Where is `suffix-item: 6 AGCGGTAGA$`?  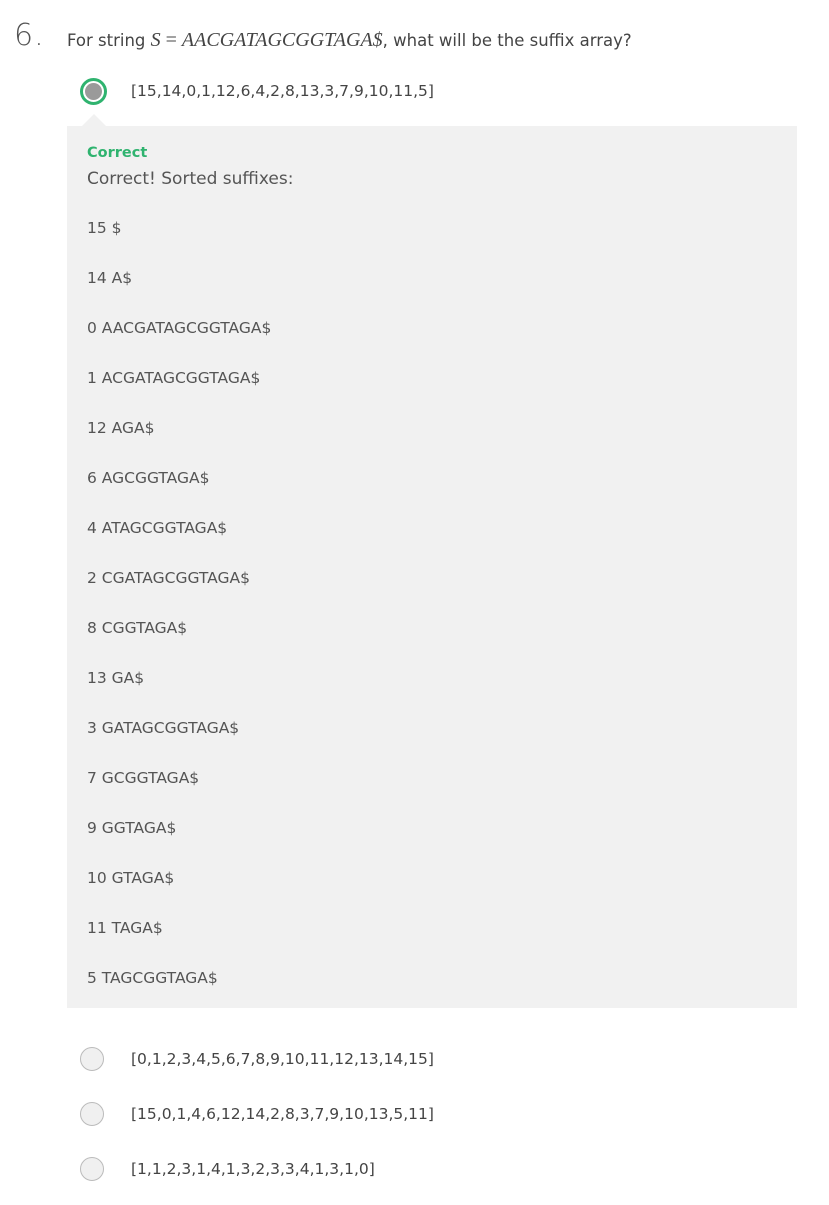
suffix-item: 6 AGCGGTAGA$ is located at coordinates (148, 478).